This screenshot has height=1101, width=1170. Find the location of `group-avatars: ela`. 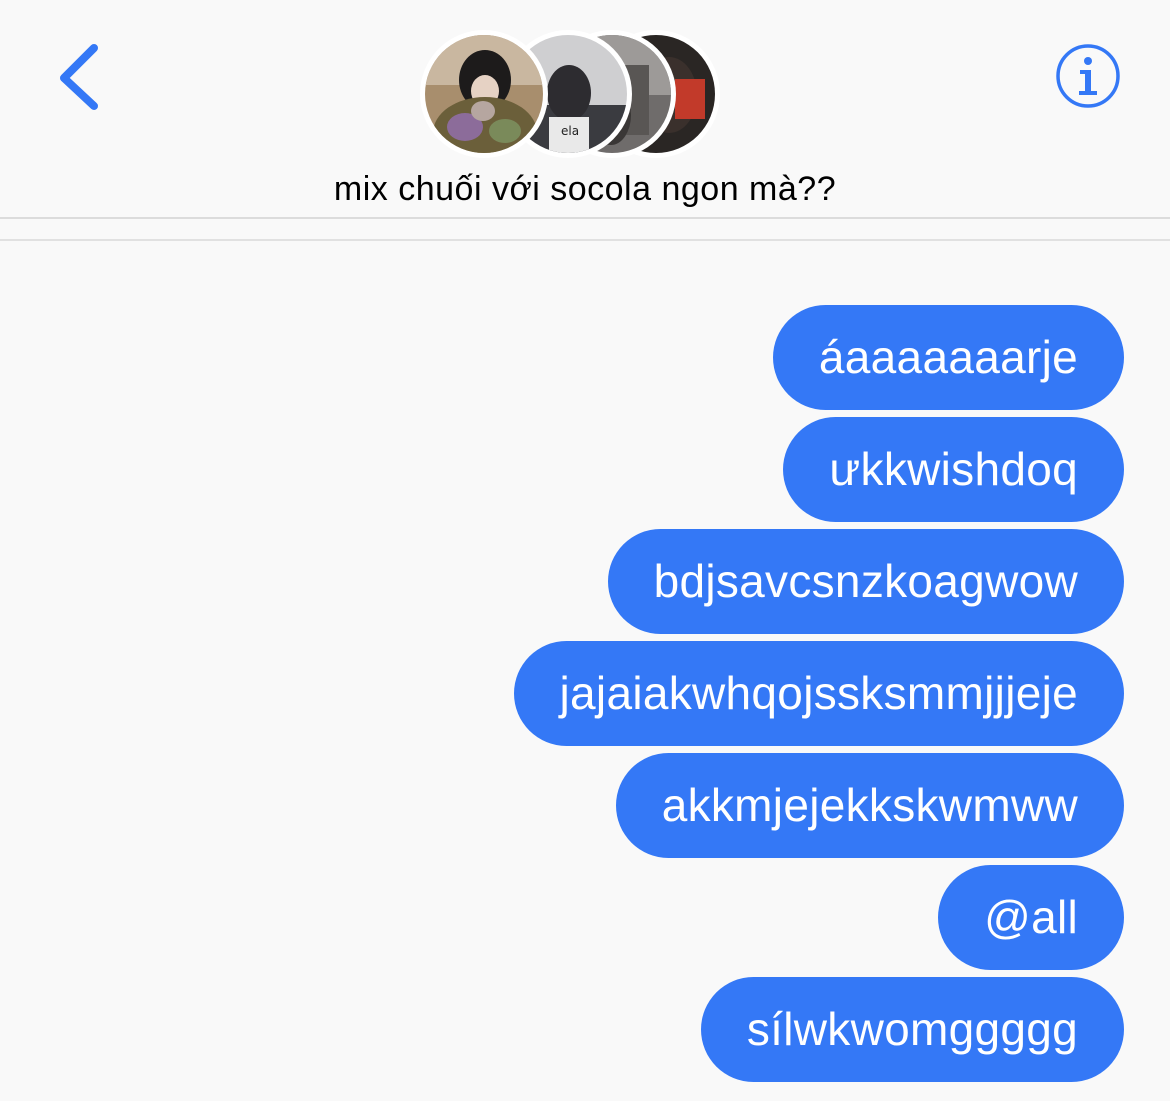

group-avatars: ela is located at coordinates (570, 94).